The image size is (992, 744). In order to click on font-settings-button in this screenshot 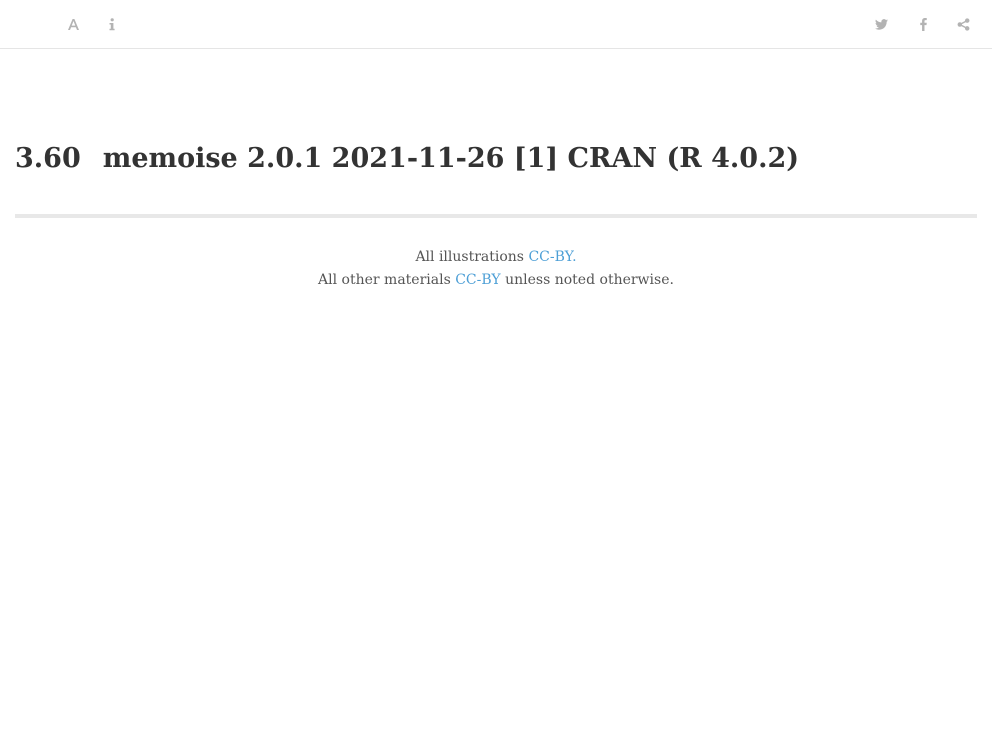, I will do `click(73, 24)`.